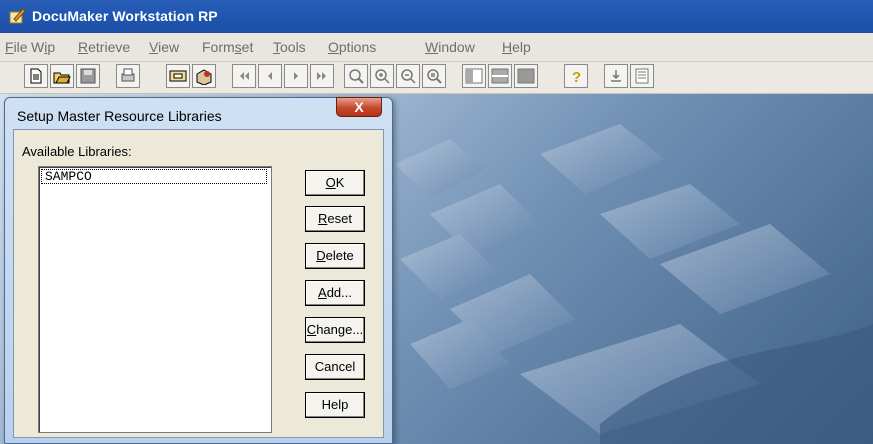 The image size is (873, 444). I want to click on save-icon, so click(88, 76).